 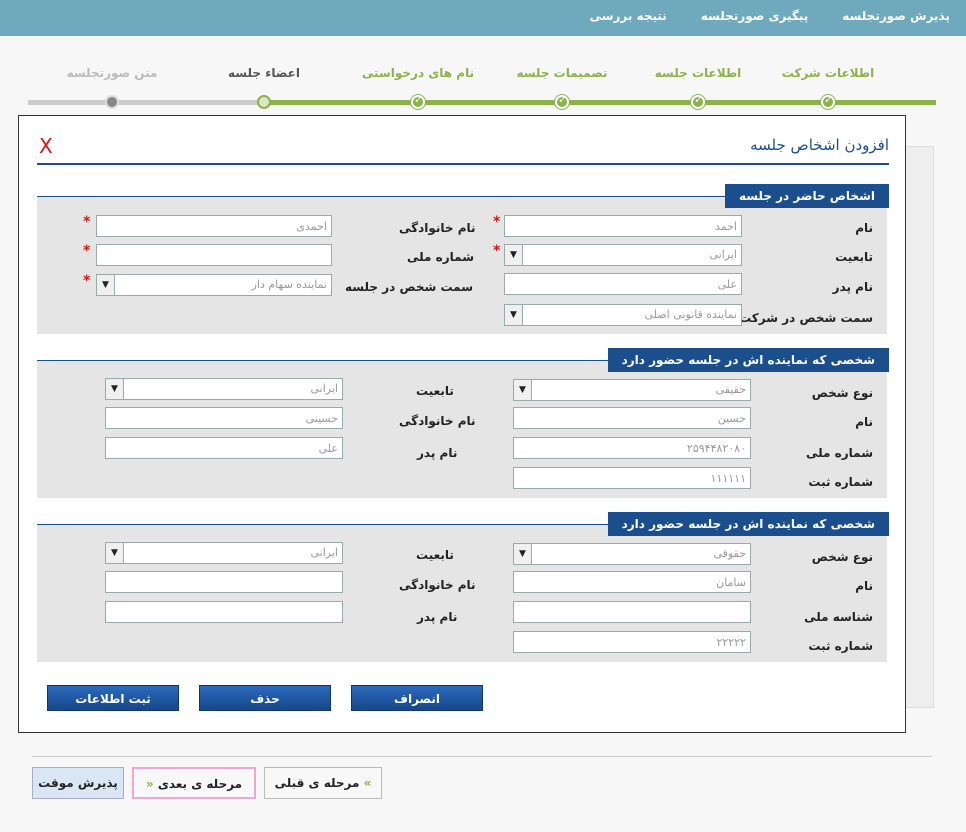 What do you see at coordinates (632, 390) in the screenshot?
I see `person-type-select: حقیقی ▼` at bounding box center [632, 390].